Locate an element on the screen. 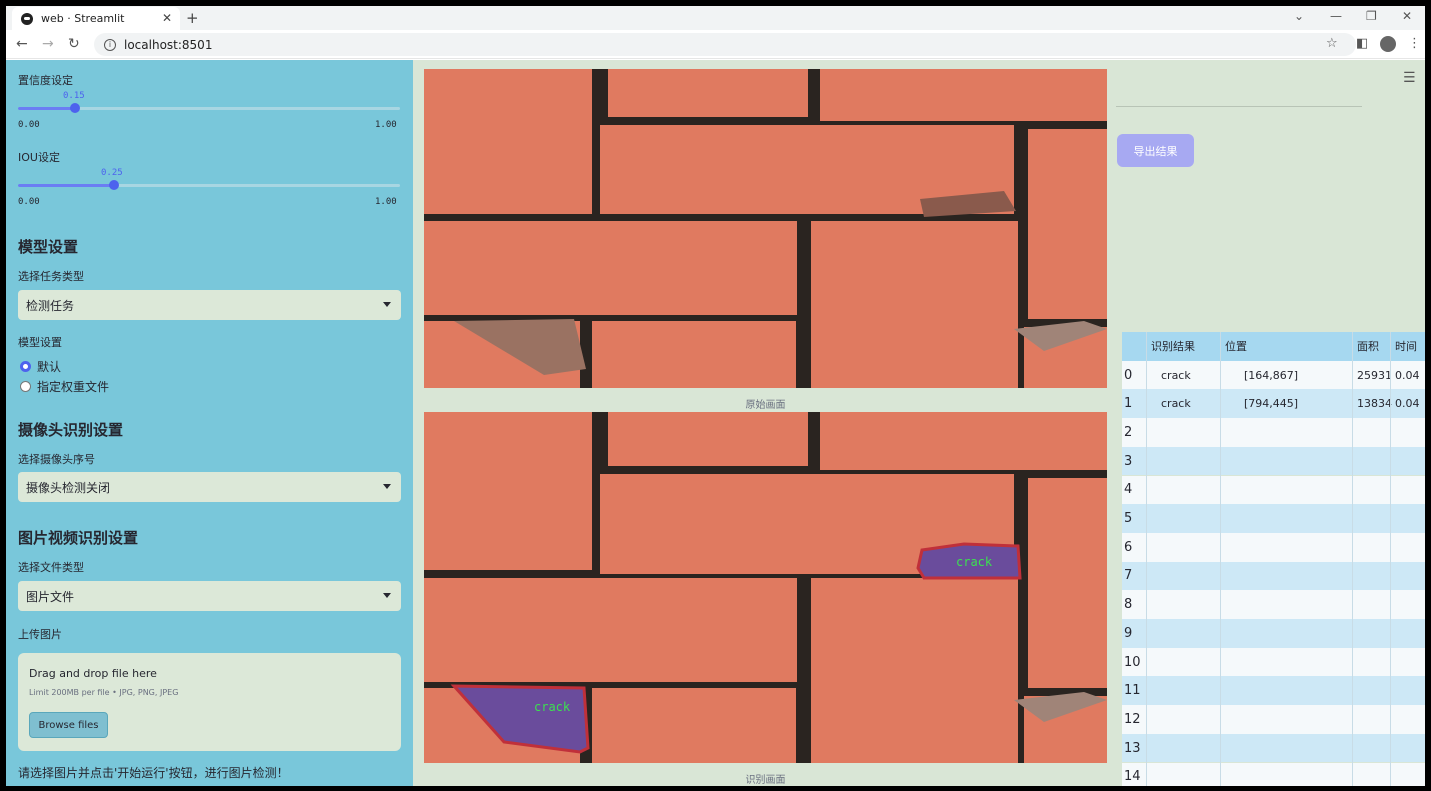 The height and width of the screenshot is (791, 1431). divider is located at coordinates (1239, 106).